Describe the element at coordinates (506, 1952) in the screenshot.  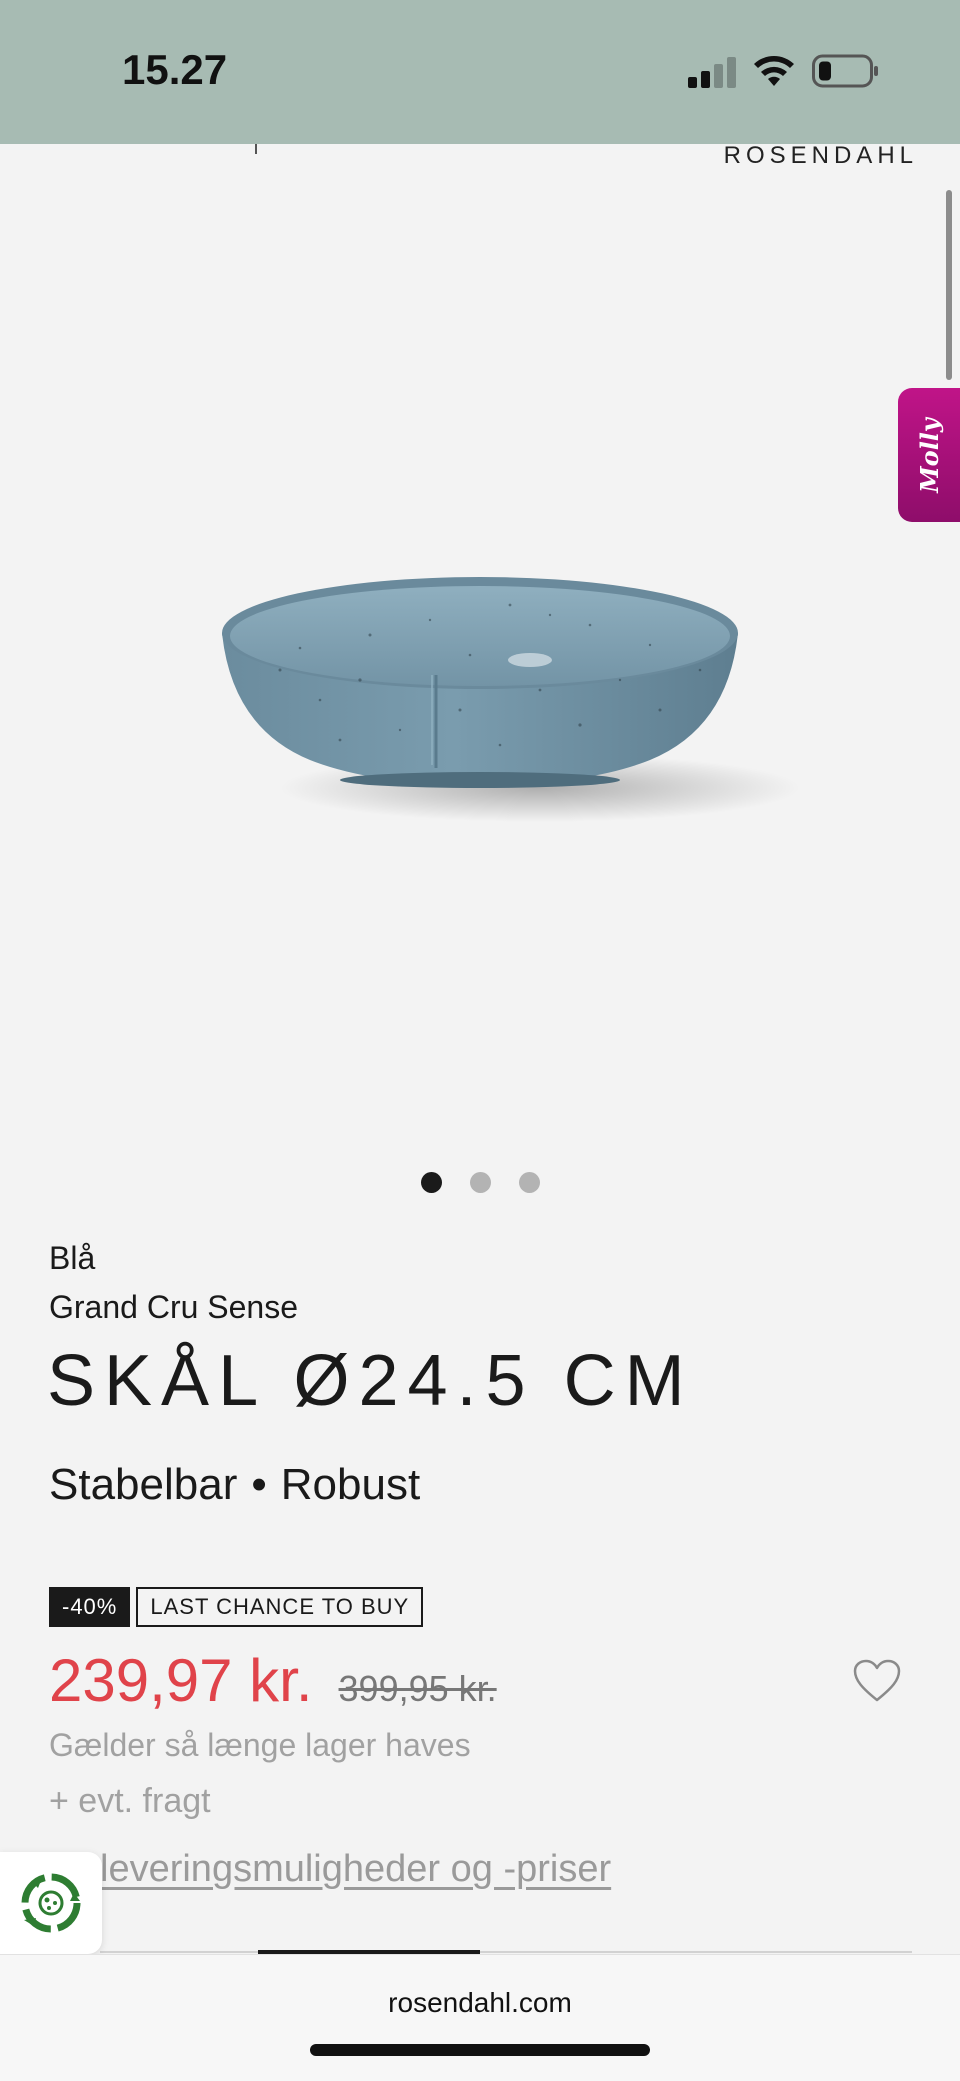
I see `tabs-divider` at that location.